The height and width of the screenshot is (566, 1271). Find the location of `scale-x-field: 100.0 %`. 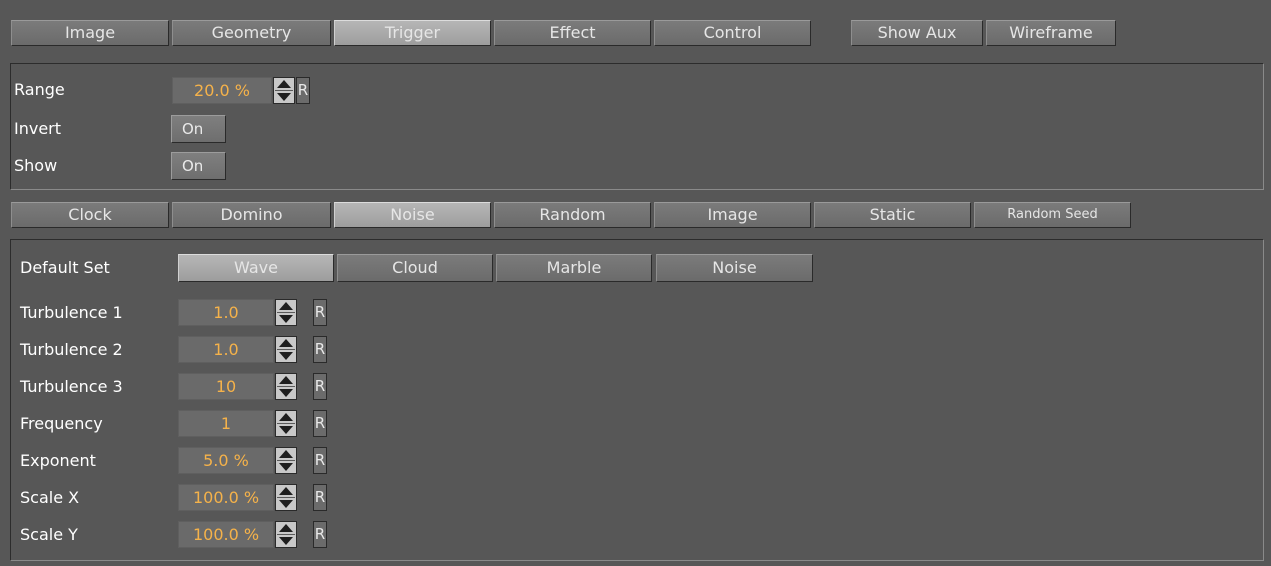

scale-x-field: 100.0 % is located at coordinates (226, 497).